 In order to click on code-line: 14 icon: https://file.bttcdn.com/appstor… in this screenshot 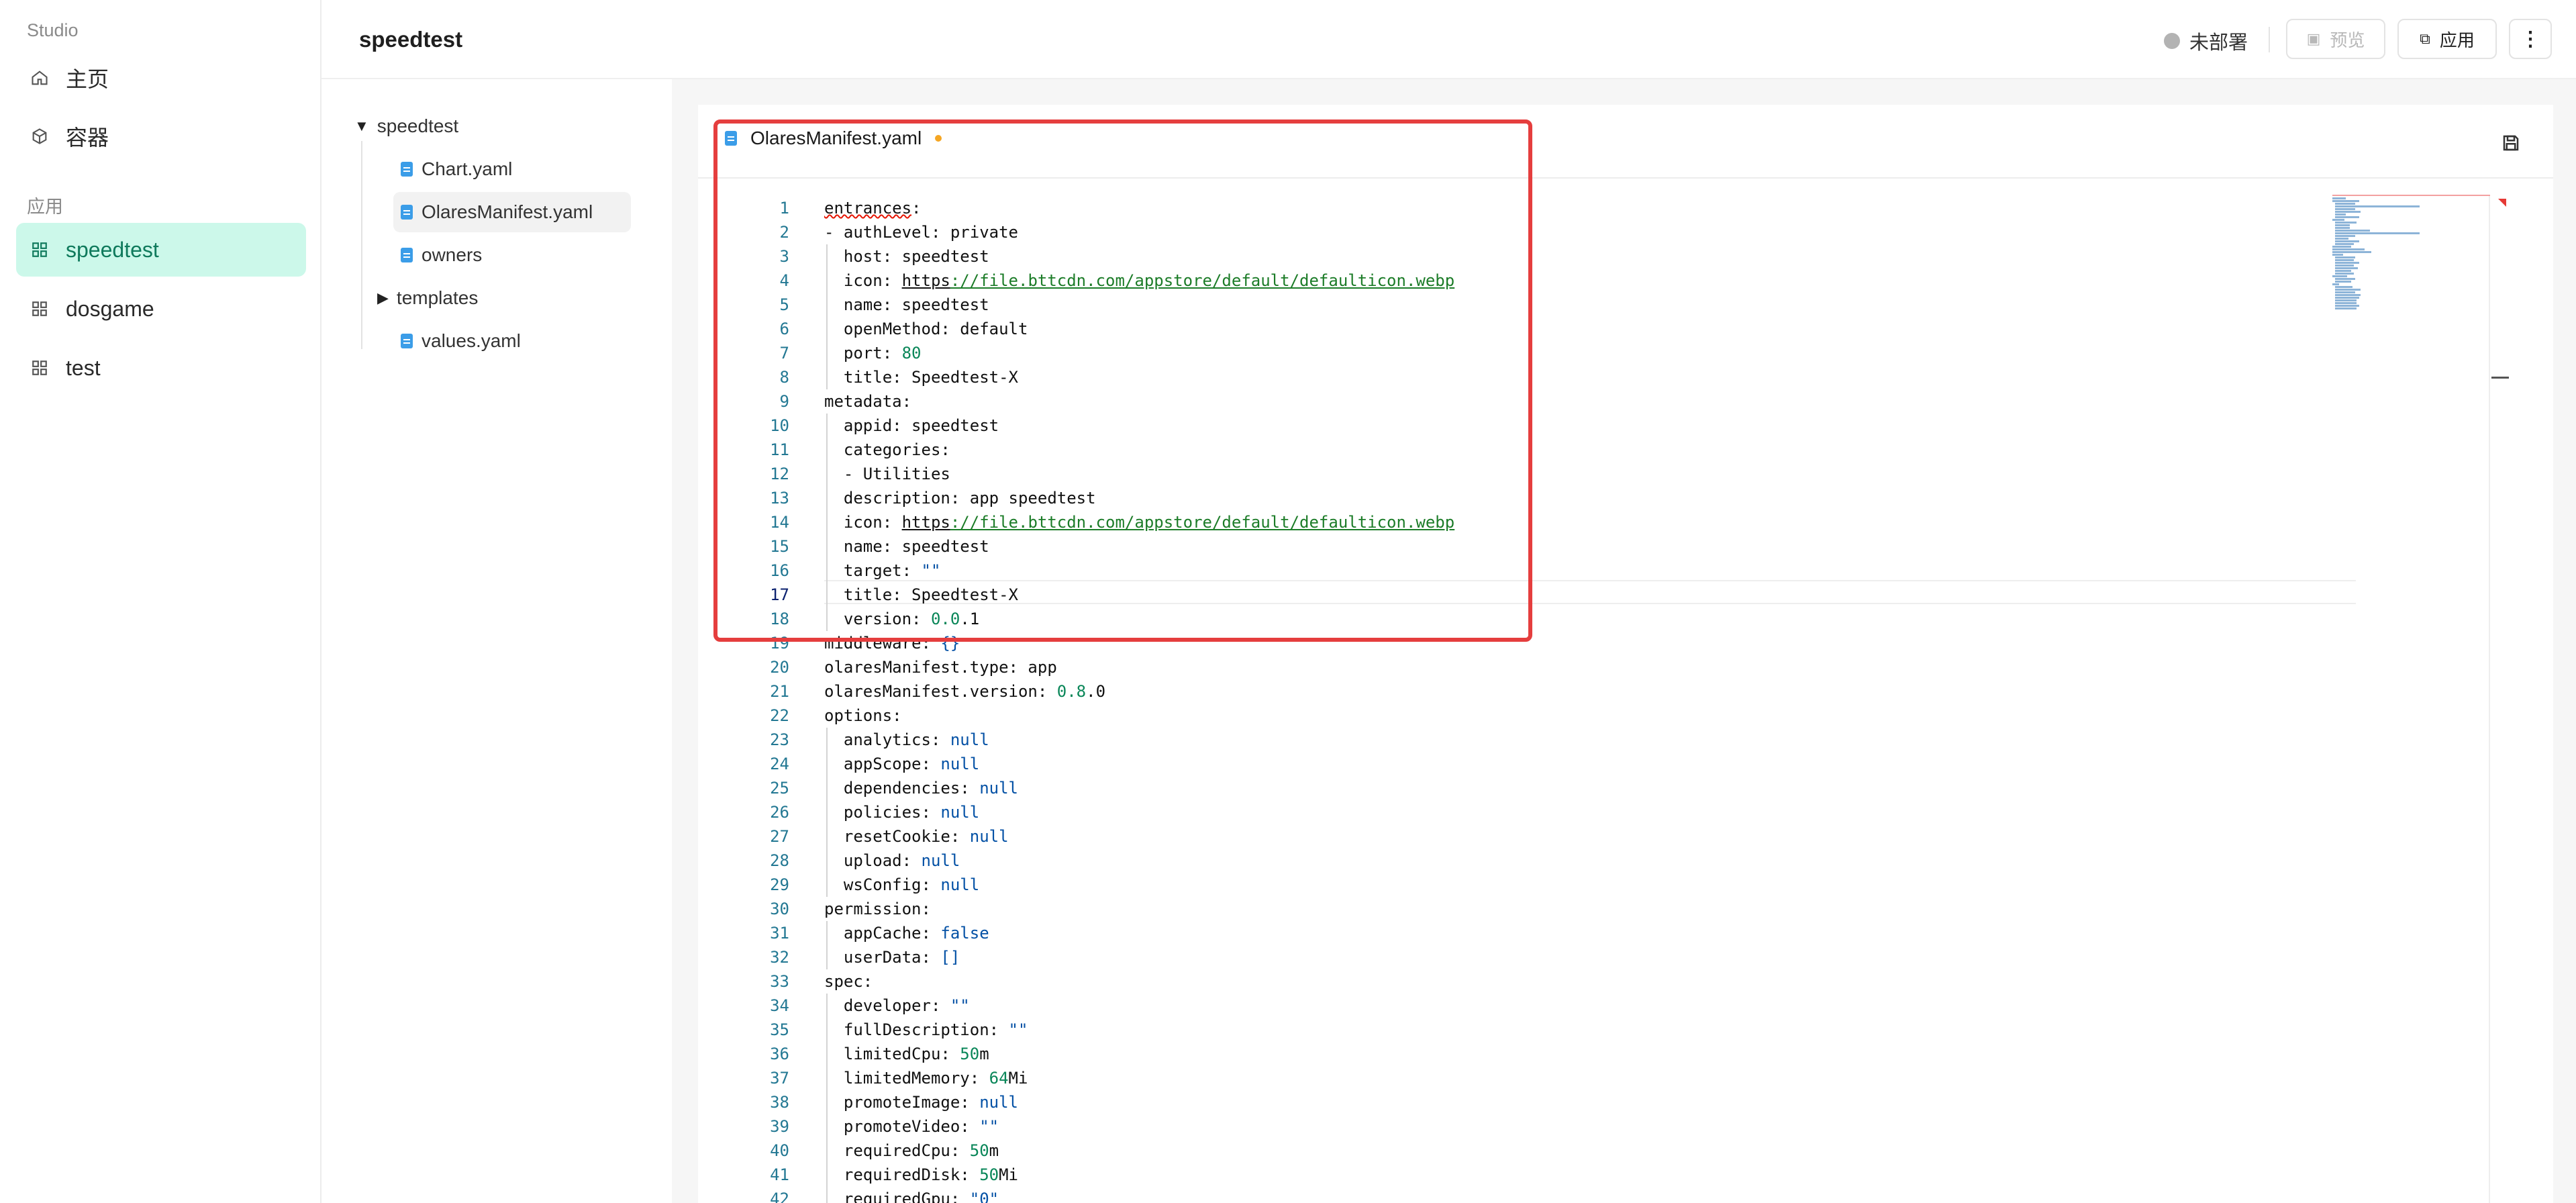, I will do `click(1517, 522)`.